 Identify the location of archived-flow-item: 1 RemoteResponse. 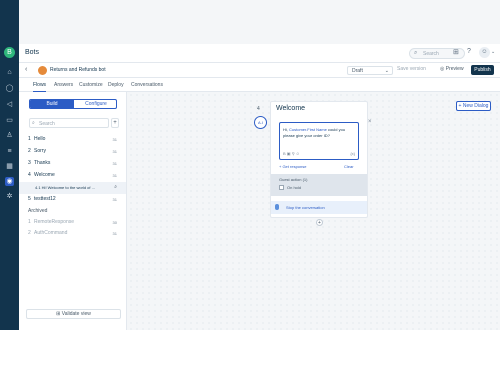
(51, 222).